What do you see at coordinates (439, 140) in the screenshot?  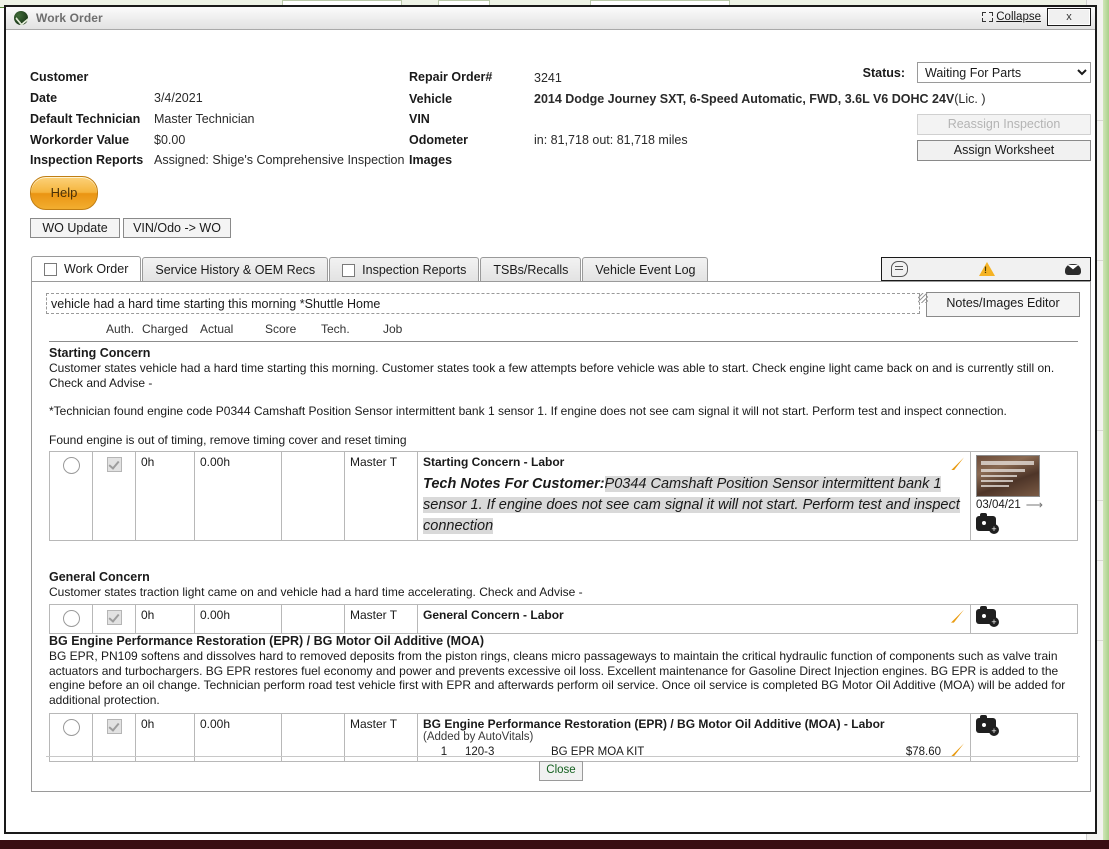 I see `label-odometer: Odometer` at bounding box center [439, 140].